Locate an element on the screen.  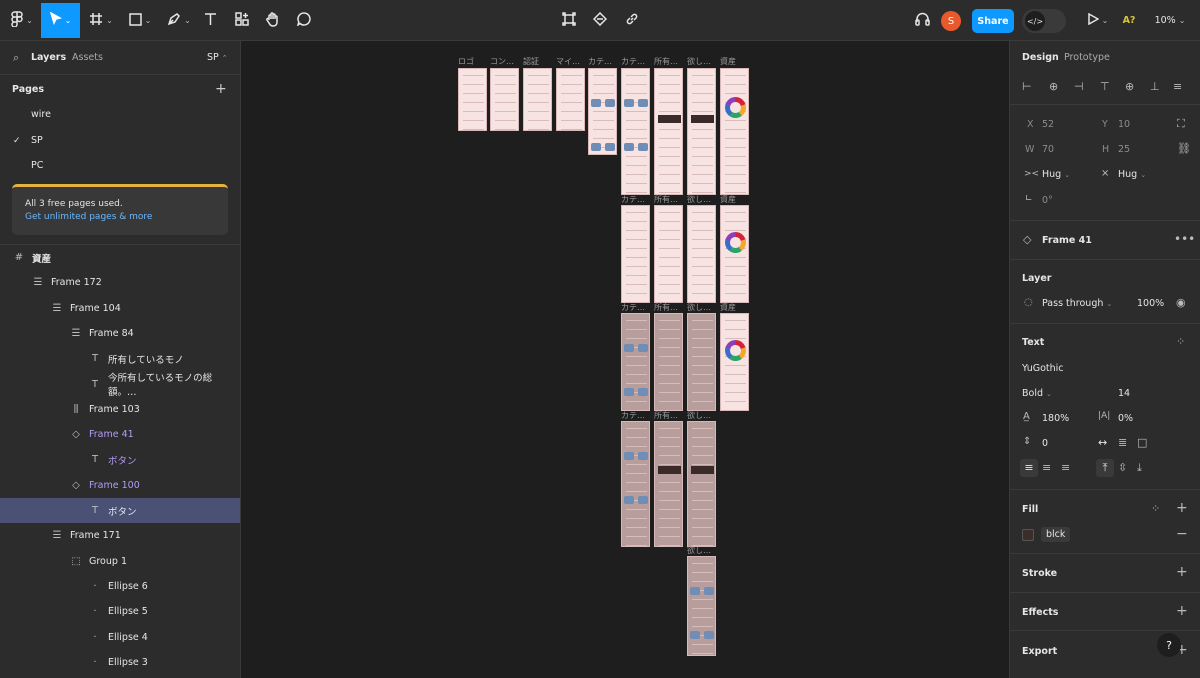
layer-row: ◇ Frame 41 is located at coordinates (120, 434).